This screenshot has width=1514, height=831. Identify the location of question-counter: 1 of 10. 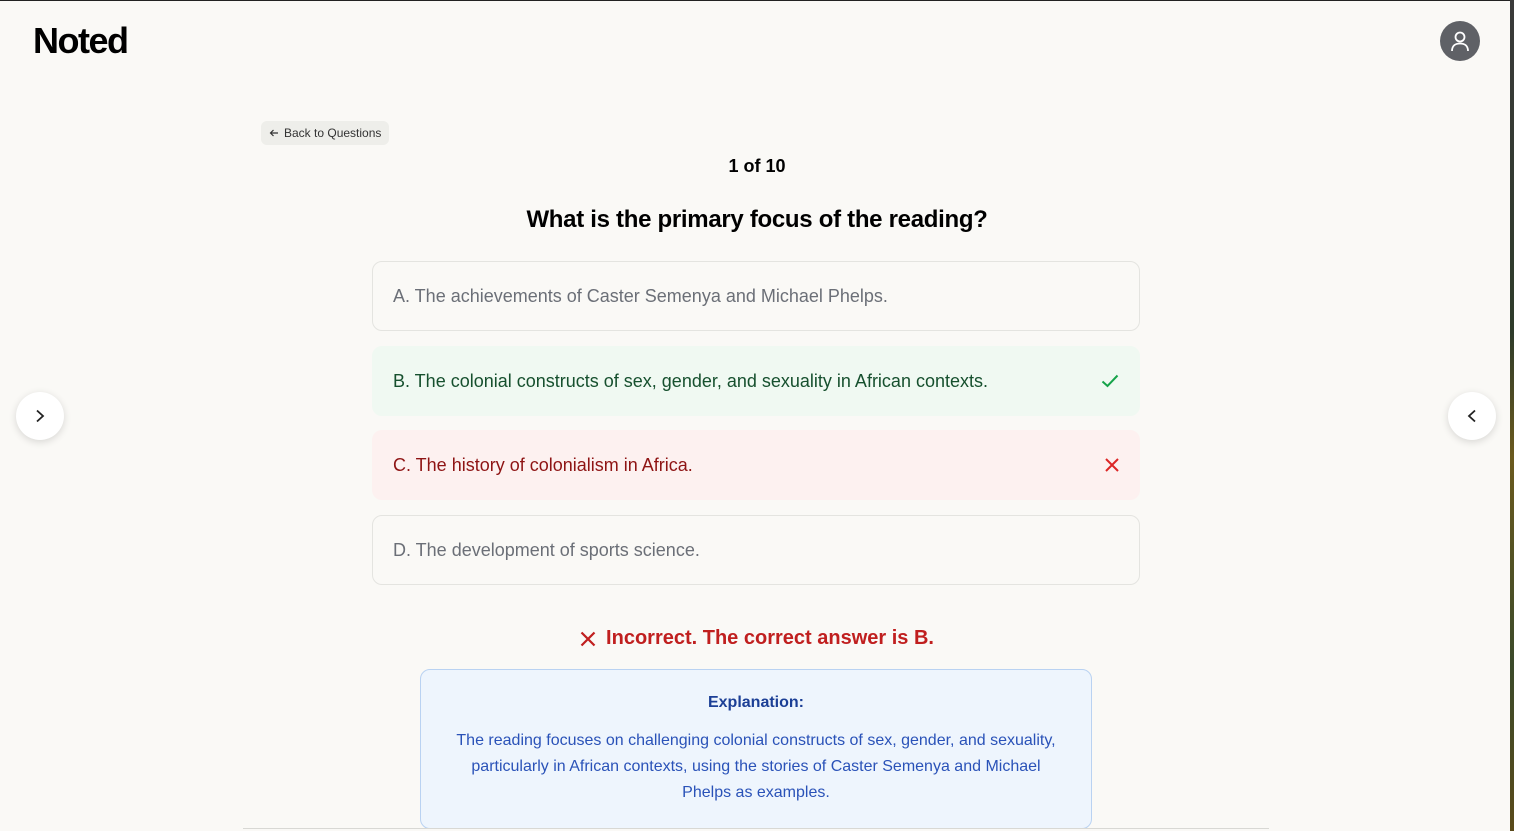
(757, 166).